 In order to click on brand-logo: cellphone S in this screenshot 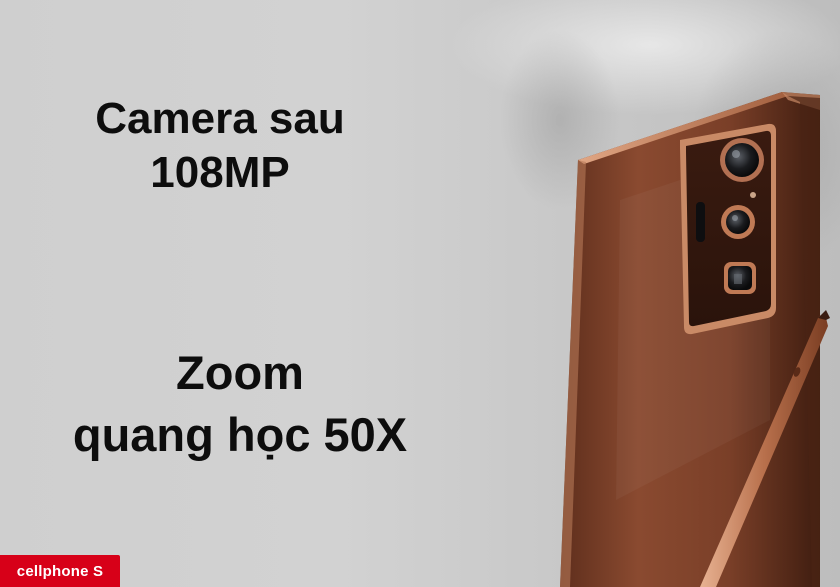, I will do `click(60, 571)`.